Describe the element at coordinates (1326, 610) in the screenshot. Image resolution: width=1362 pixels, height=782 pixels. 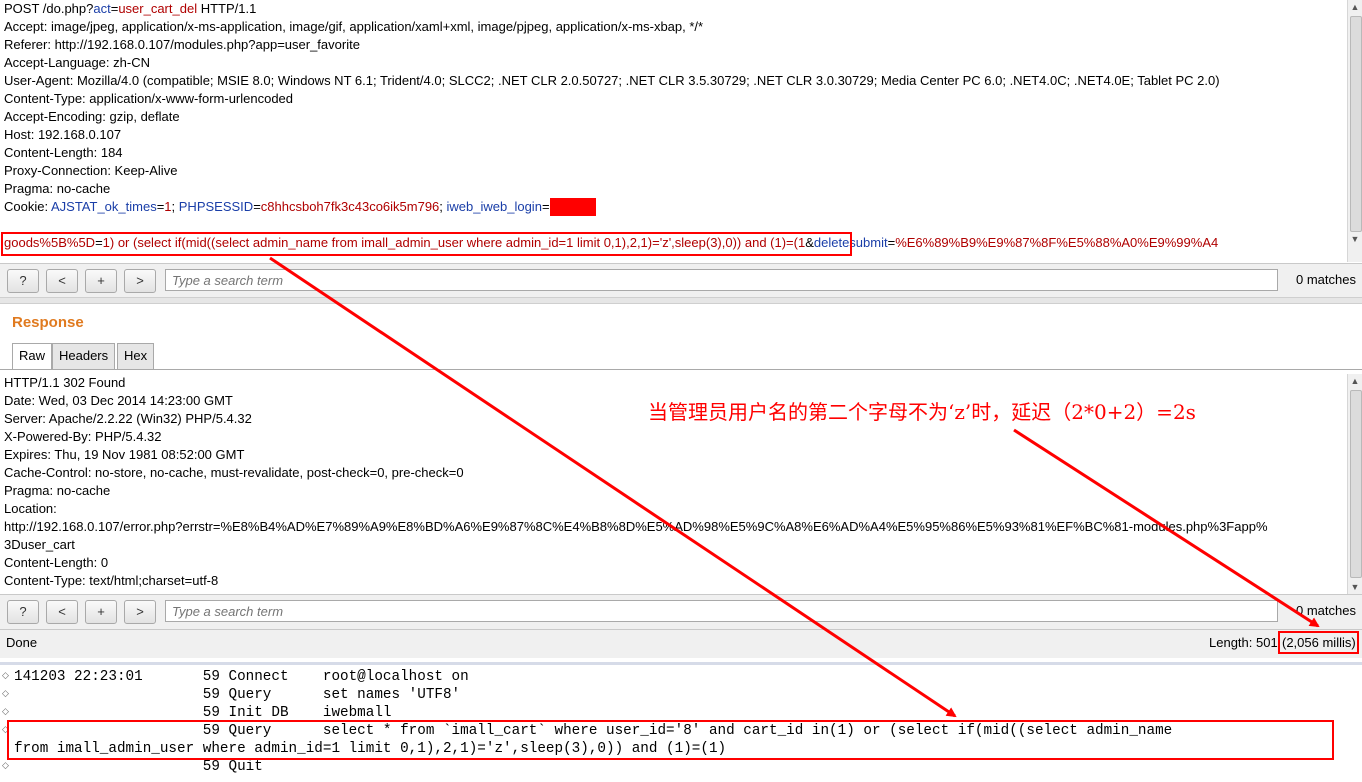
I see `response-match-count: 0 matches` at that location.